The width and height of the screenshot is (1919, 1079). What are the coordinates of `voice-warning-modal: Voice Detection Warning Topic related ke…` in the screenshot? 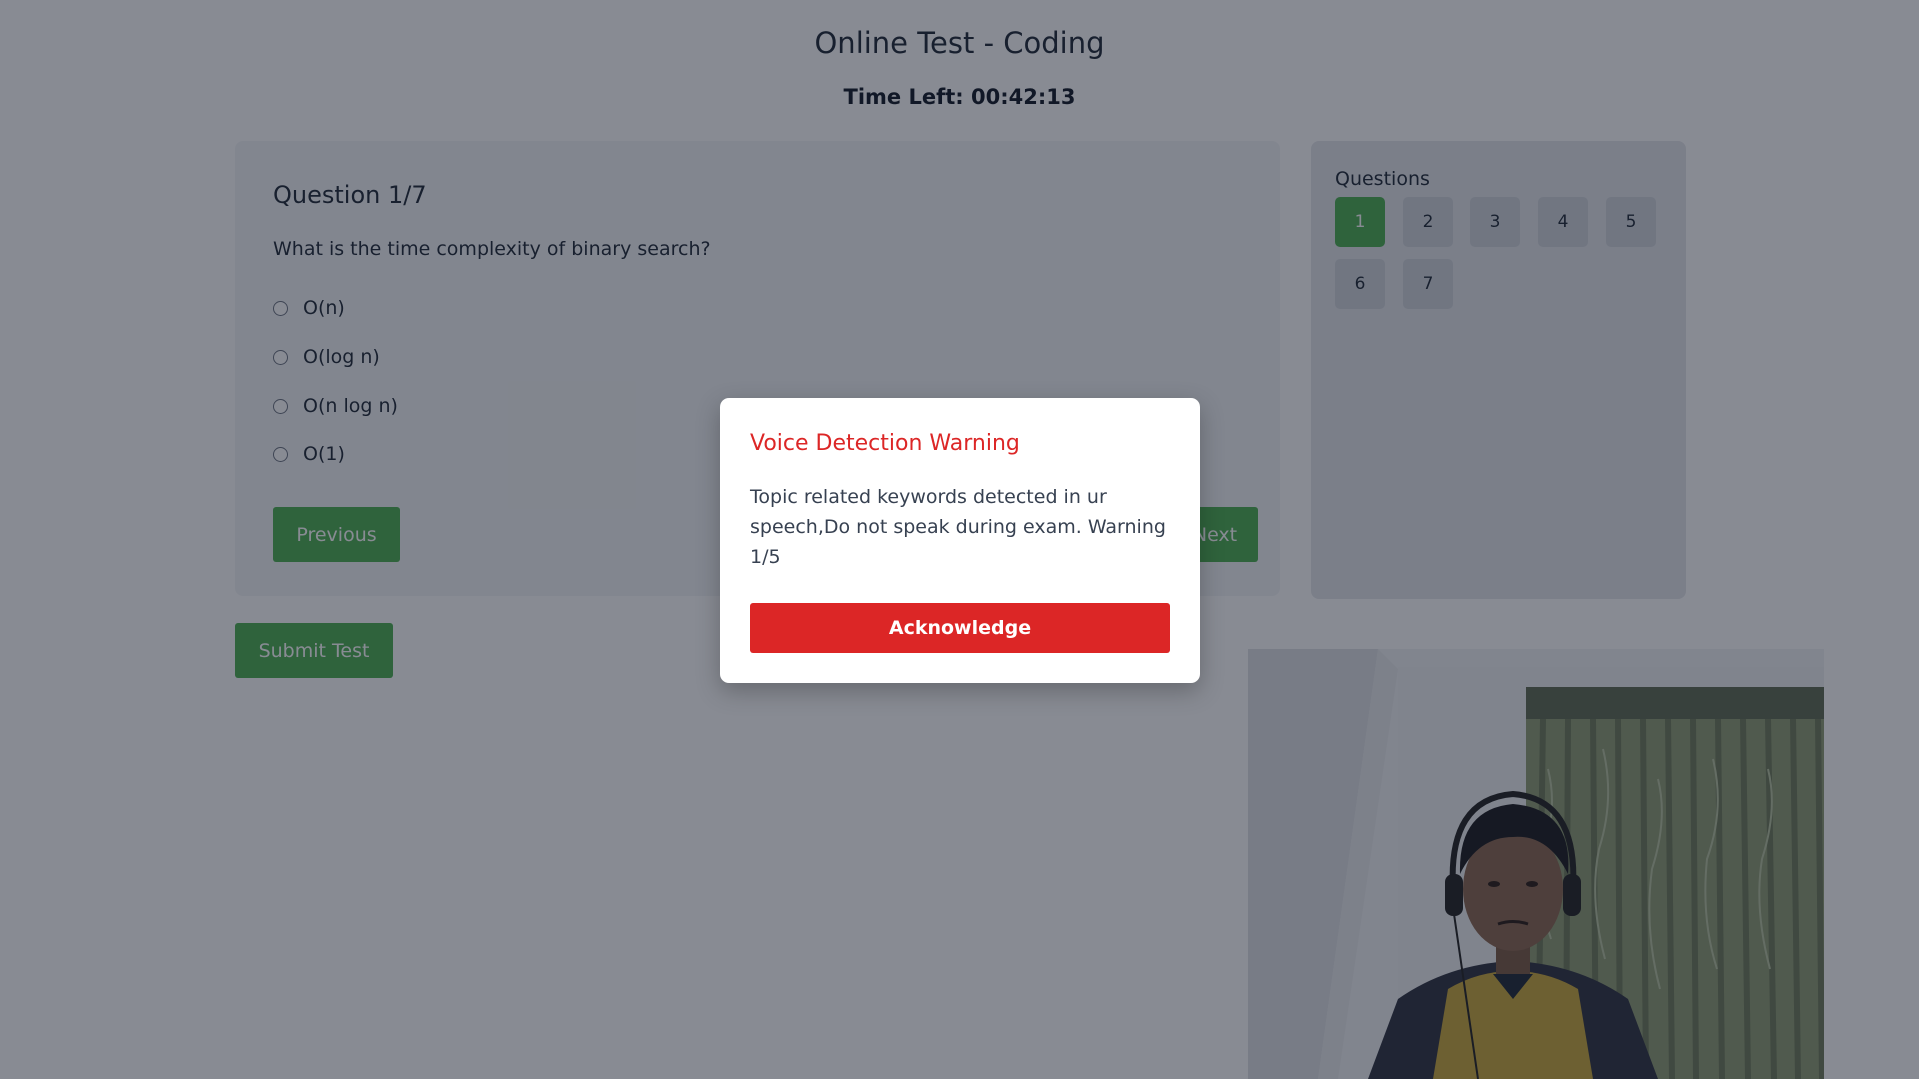 It's located at (960, 540).